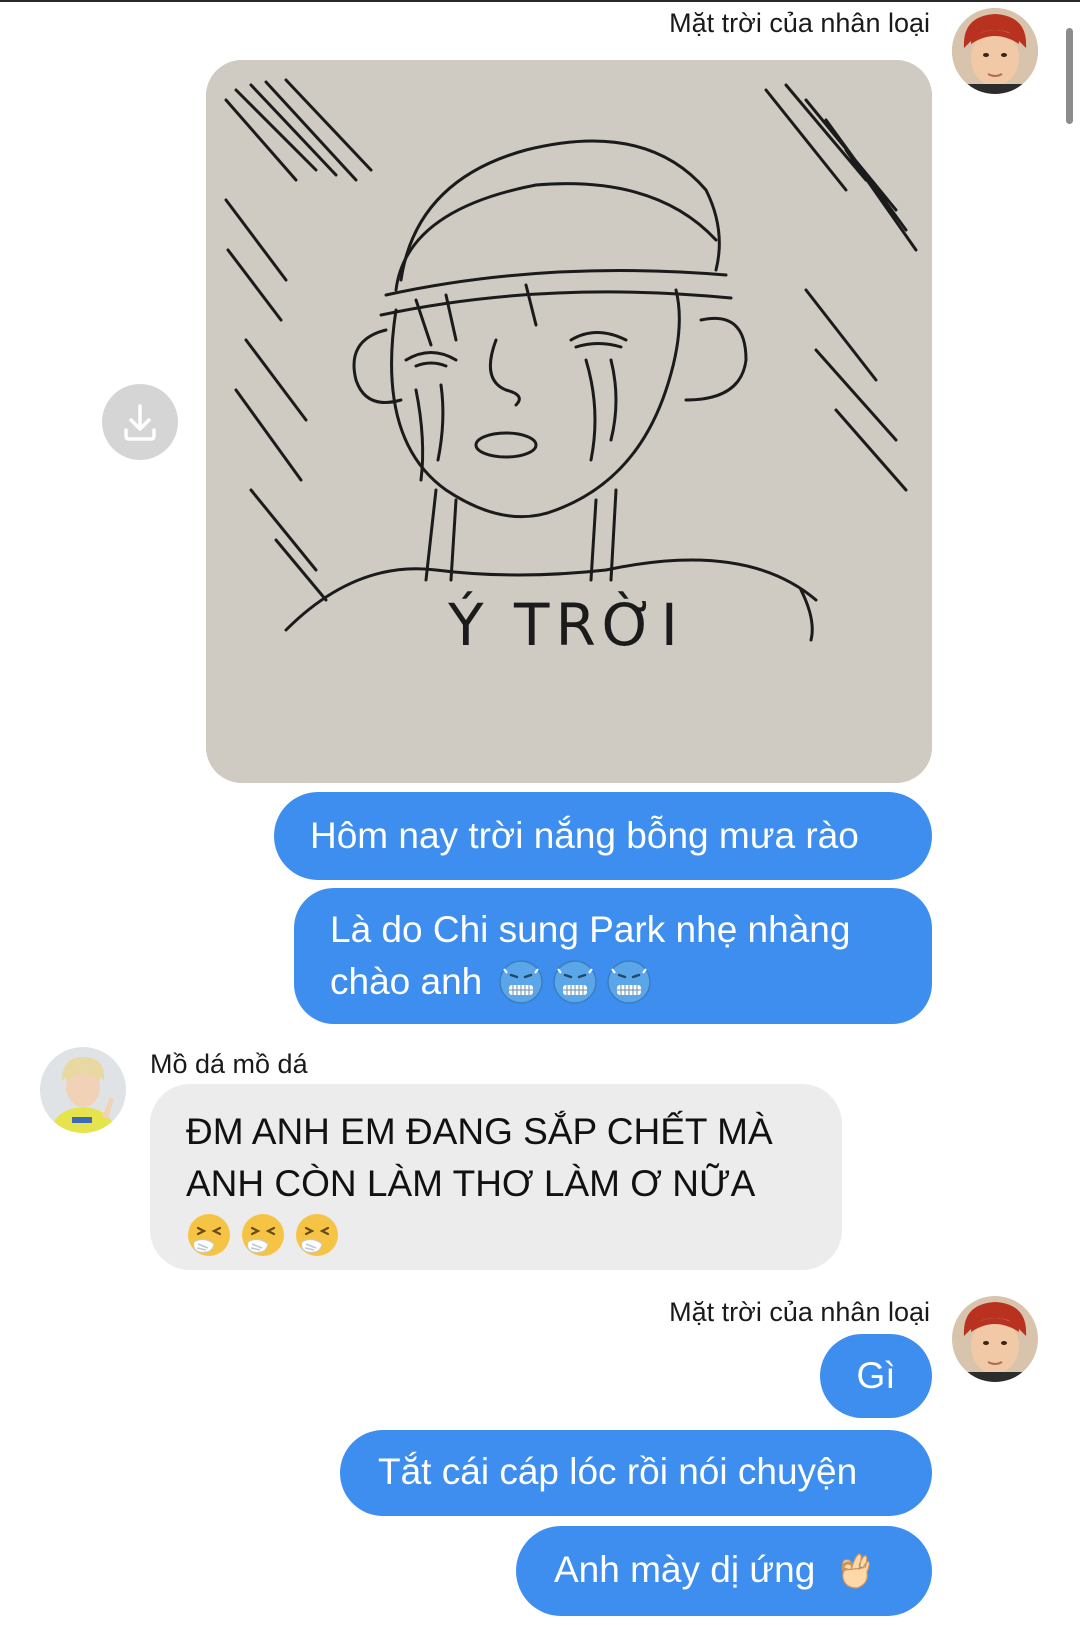 This screenshot has width=1080, height=1625. I want to click on message-outgoing: Gì, so click(876, 1376).